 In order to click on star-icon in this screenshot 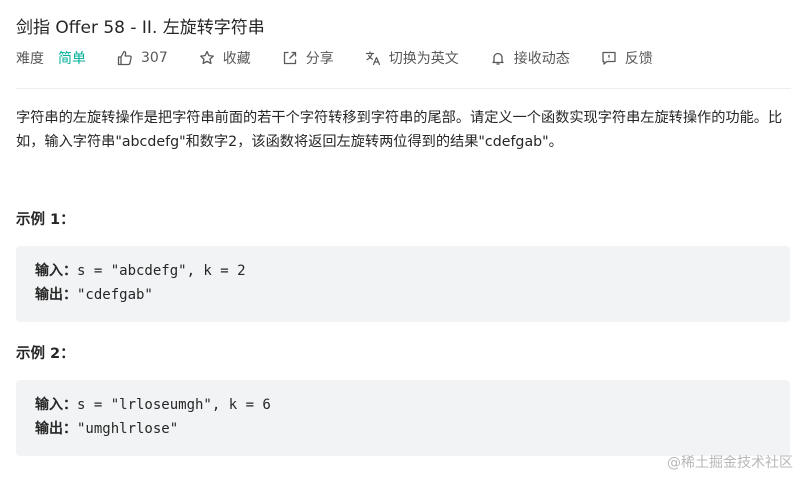, I will do `click(207, 58)`.